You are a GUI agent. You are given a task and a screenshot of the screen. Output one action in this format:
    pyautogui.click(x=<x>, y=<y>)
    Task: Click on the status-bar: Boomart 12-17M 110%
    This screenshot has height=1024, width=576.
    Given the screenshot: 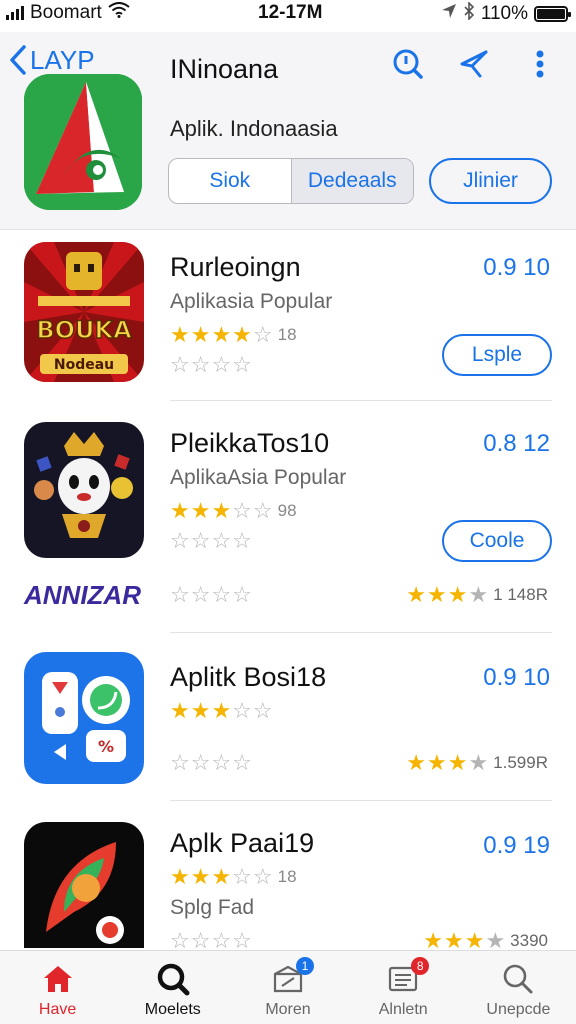 What is the action you would take?
    pyautogui.click(x=288, y=13)
    